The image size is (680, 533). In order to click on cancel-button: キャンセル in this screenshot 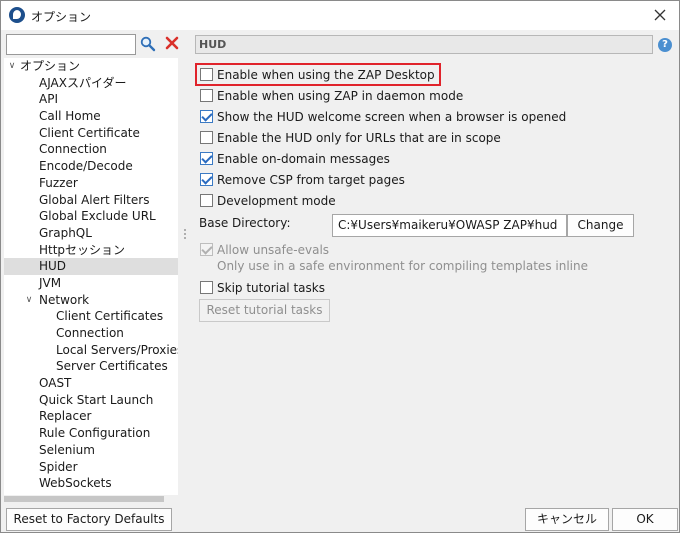, I will do `click(567, 519)`.